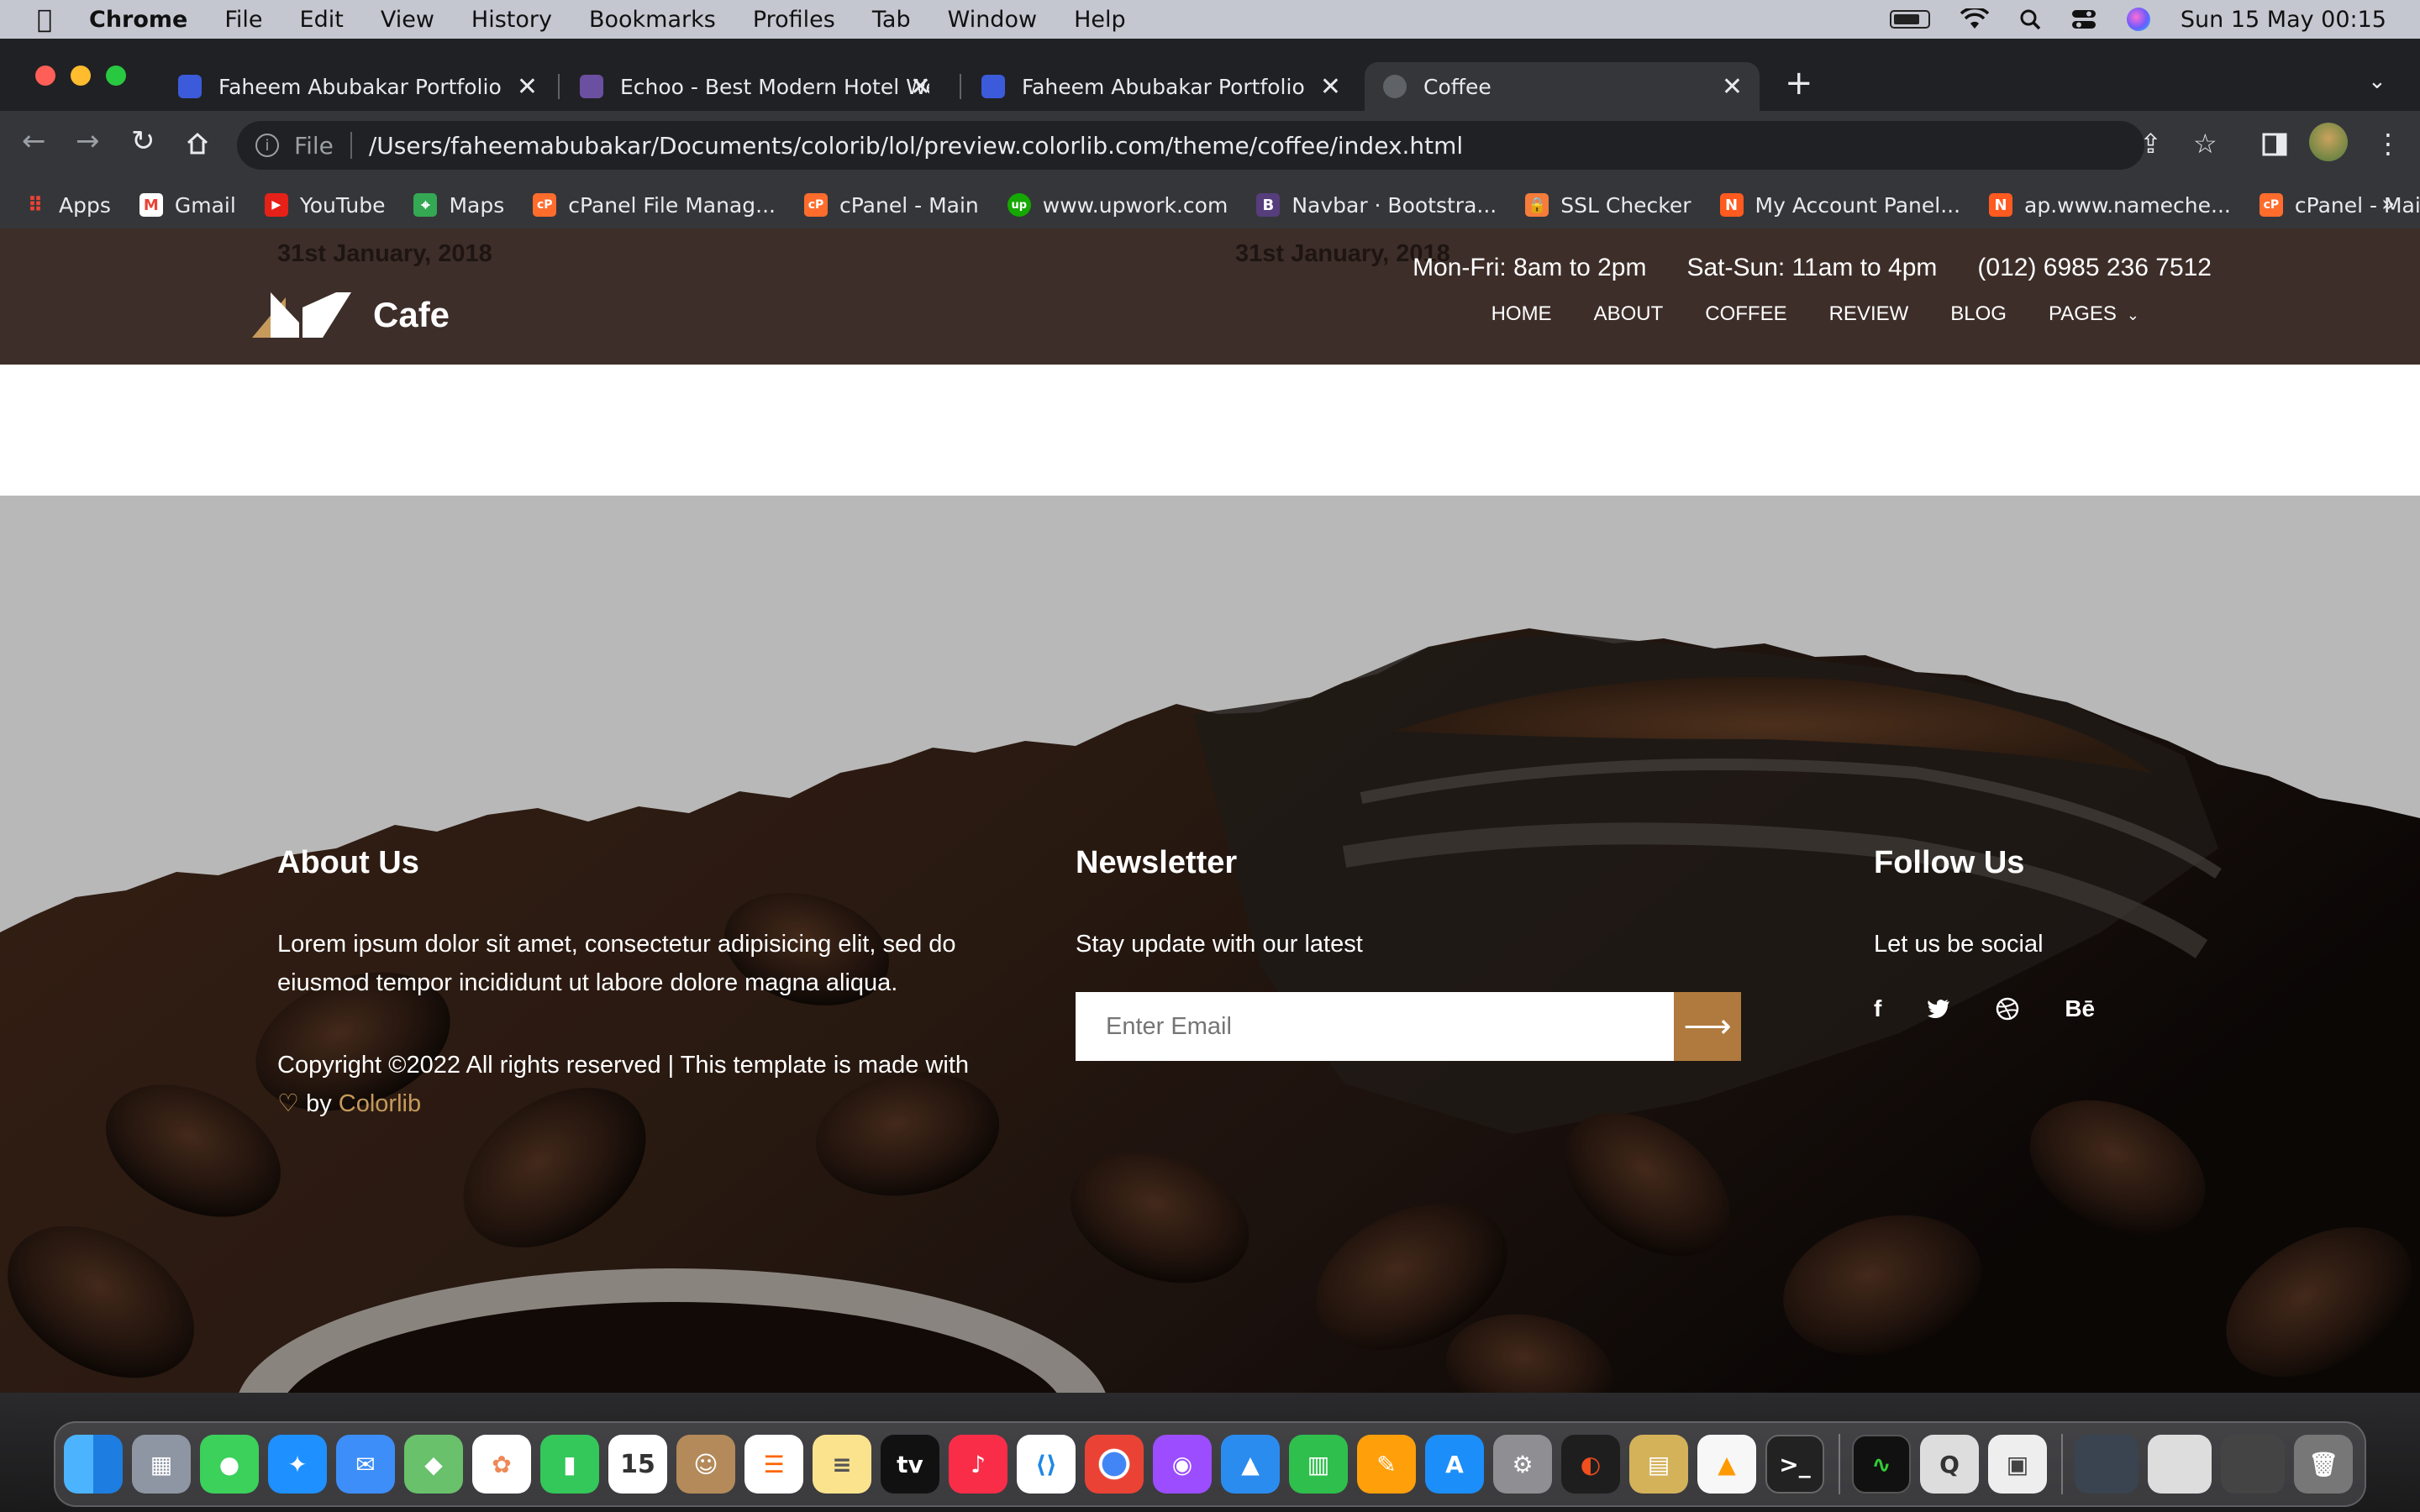 The height and width of the screenshot is (1512, 2420). What do you see at coordinates (794, 20) in the screenshot?
I see `menu-profiles: Profiles` at bounding box center [794, 20].